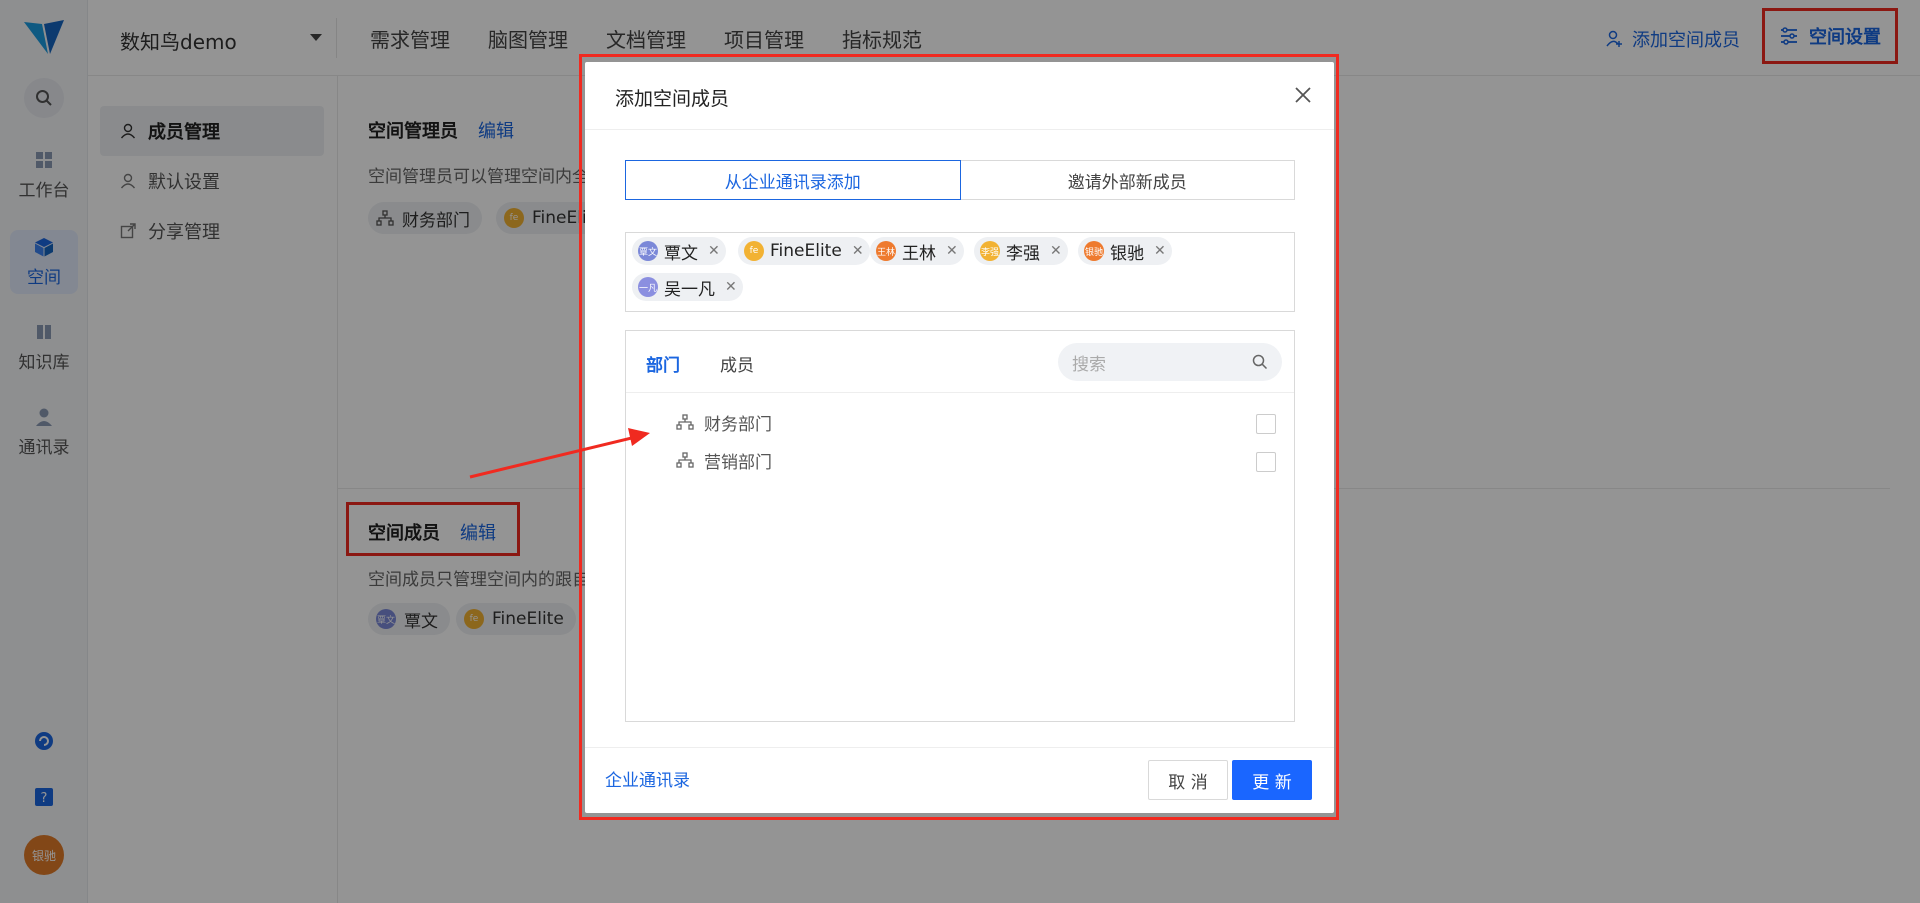 This screenshot has width=1920, height=903. What do you see at coordinates (648, 251) in the screenshot?
I see `avatar: 覃文` at bounding box center [648, 251].